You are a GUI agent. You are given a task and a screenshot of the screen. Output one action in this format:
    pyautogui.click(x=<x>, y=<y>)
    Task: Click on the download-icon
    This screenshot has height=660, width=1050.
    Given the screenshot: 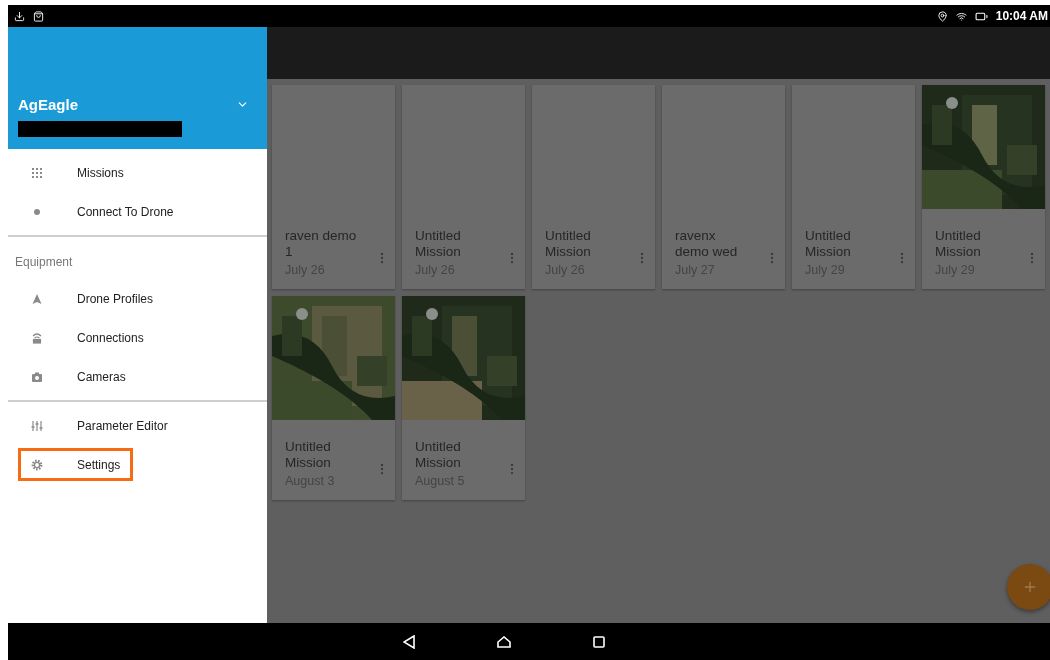 What is the action you would take?
    pyautogui.click(x=19, y=16)
    